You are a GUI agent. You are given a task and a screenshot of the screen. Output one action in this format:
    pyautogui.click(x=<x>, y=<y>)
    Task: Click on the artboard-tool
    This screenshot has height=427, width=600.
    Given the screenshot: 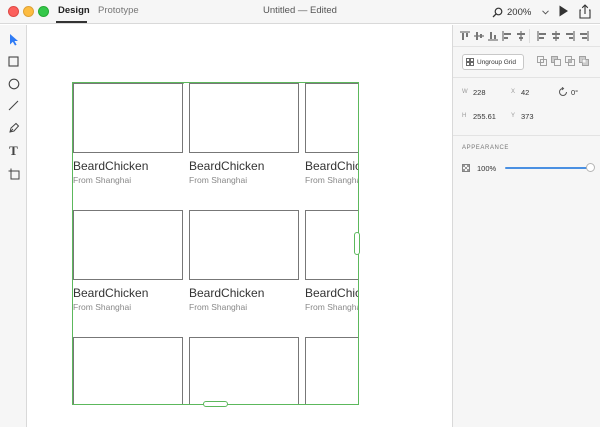 What is the action you would take?
    pyautogui.click(x=13, y=173)
    